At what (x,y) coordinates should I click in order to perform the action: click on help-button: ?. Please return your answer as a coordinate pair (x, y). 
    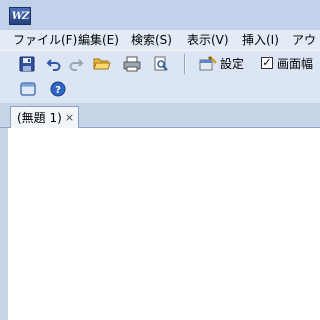
    Looking at the image, I should click on (58, 89).